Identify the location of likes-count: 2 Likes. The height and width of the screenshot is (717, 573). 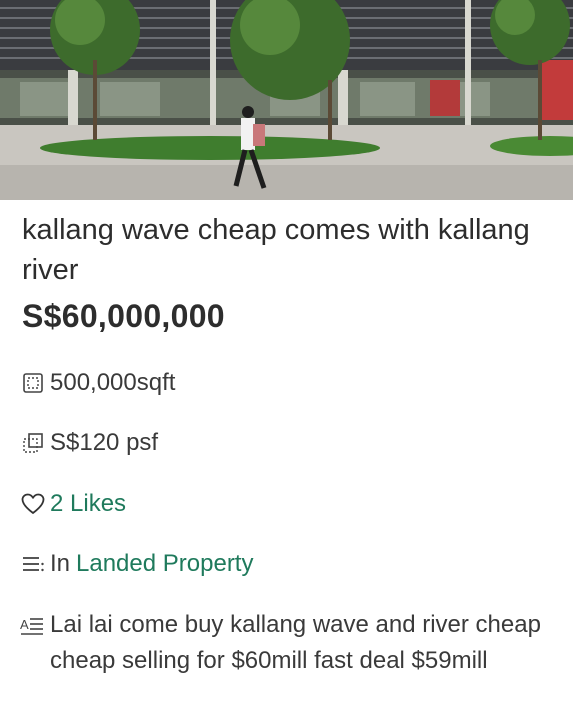
(88, 504).